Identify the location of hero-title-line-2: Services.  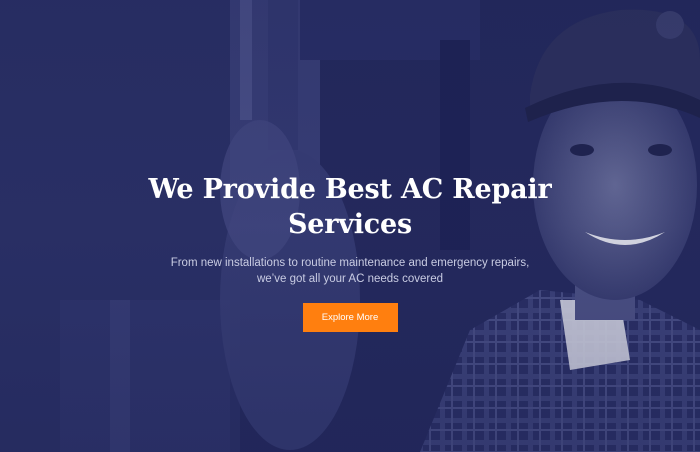
(350, 224).